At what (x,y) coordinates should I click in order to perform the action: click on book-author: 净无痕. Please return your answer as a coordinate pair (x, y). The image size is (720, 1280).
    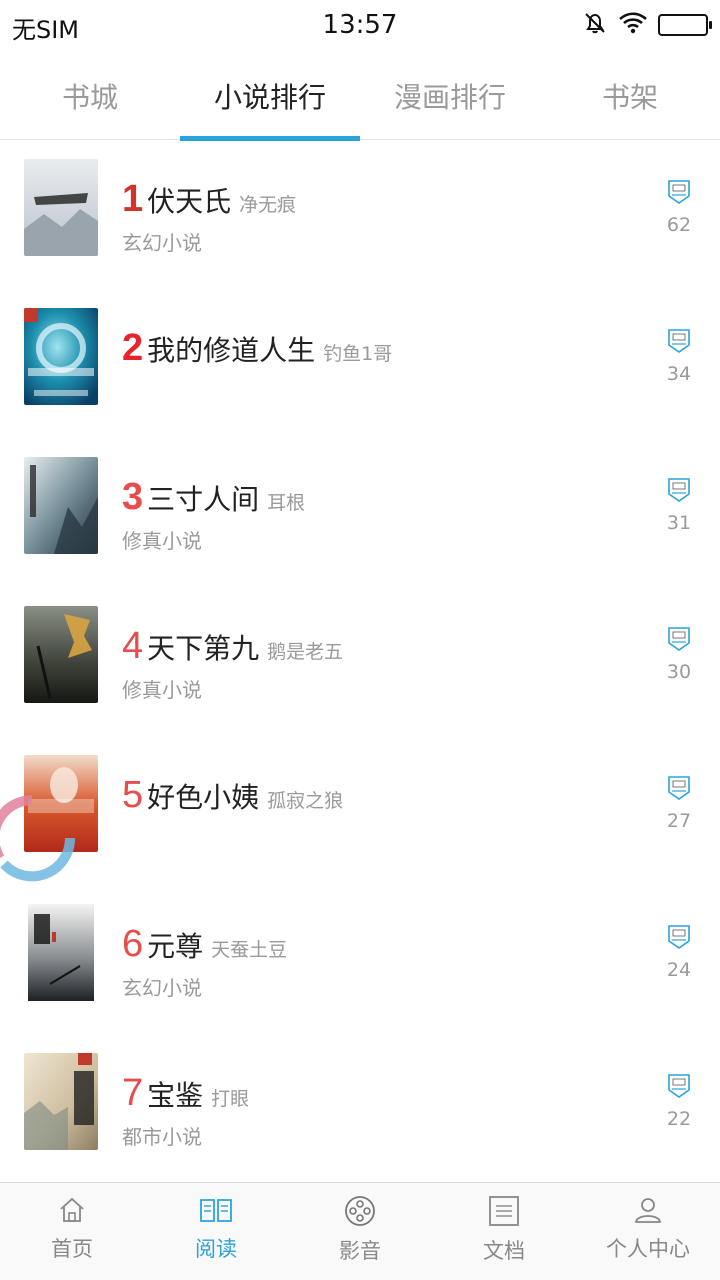
    Looking at the image, I should click on (268, 205).